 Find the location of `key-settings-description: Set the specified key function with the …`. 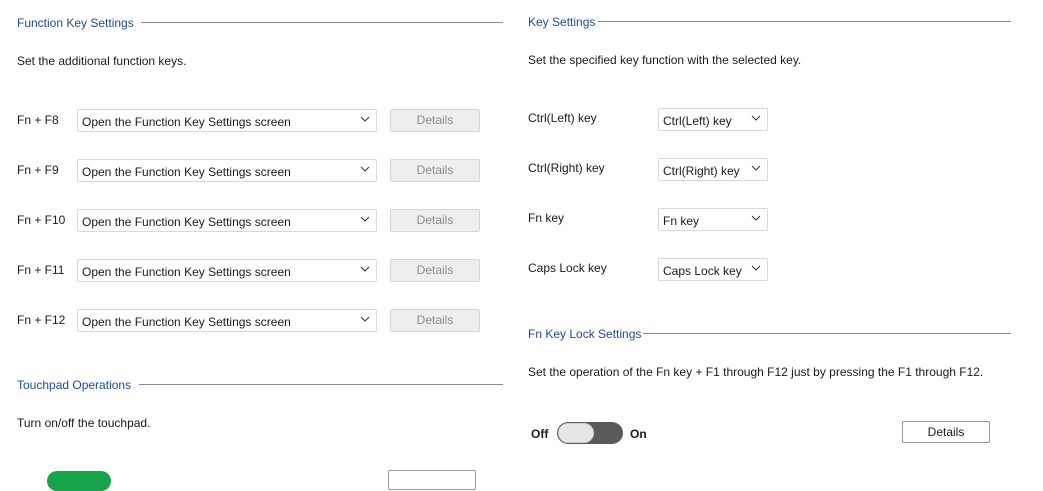

key-settings-description: Set the specified key function with the … is located at coordinates (665, 60).